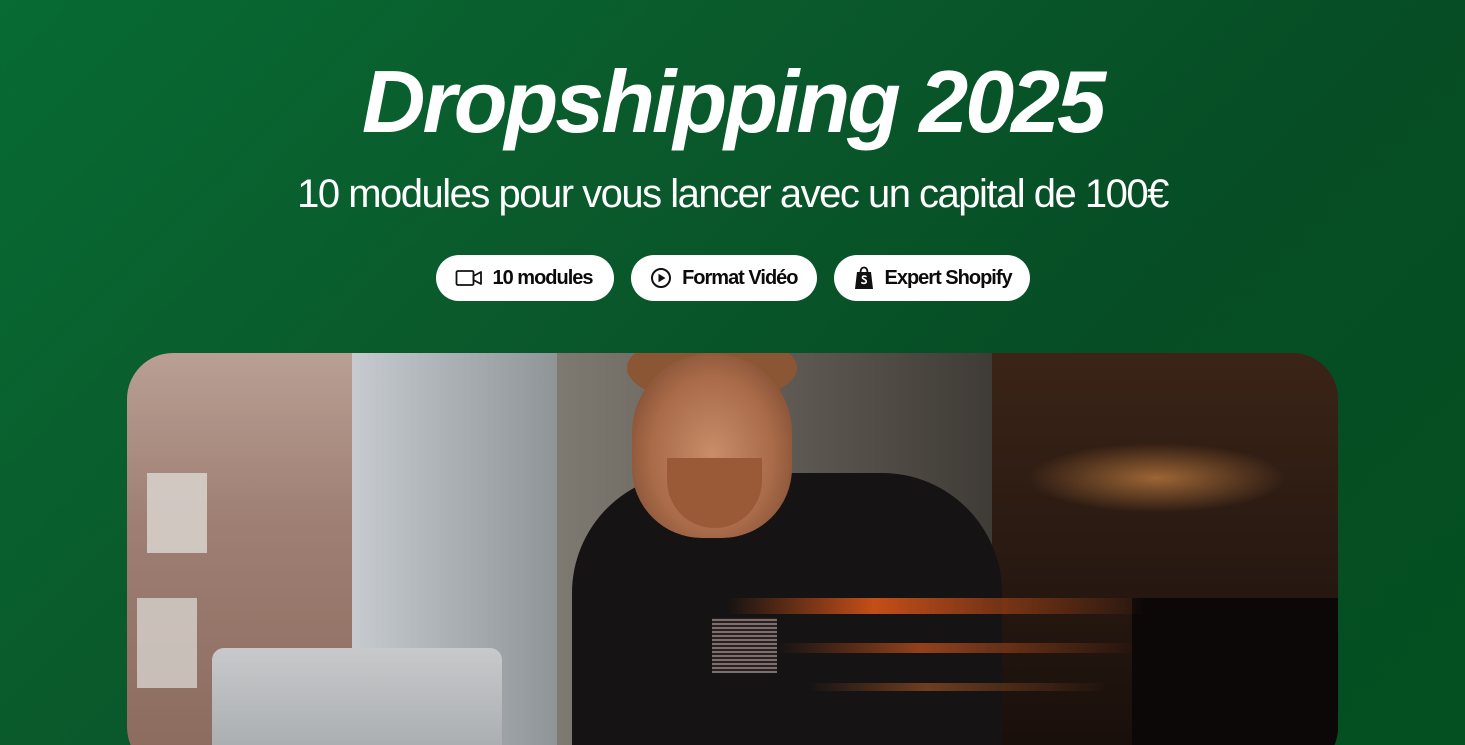  Describe the element at coordinates (733, 101) in the screenshot. I see `page-title: Dropshipping 2025` at that location.